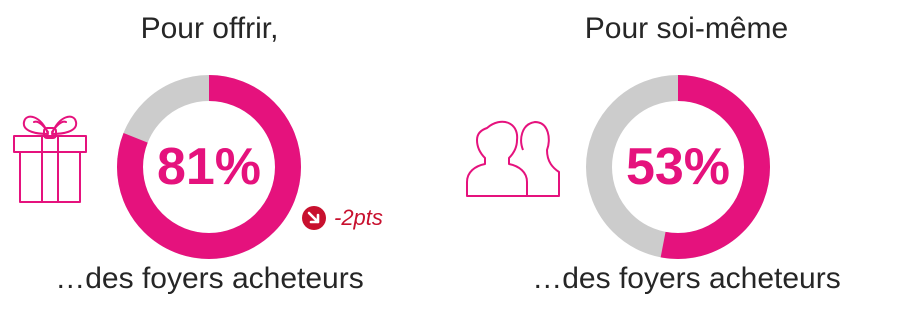 This screenshot has height=312, width=918. I want to click on gift-icon, so click(50, 158).